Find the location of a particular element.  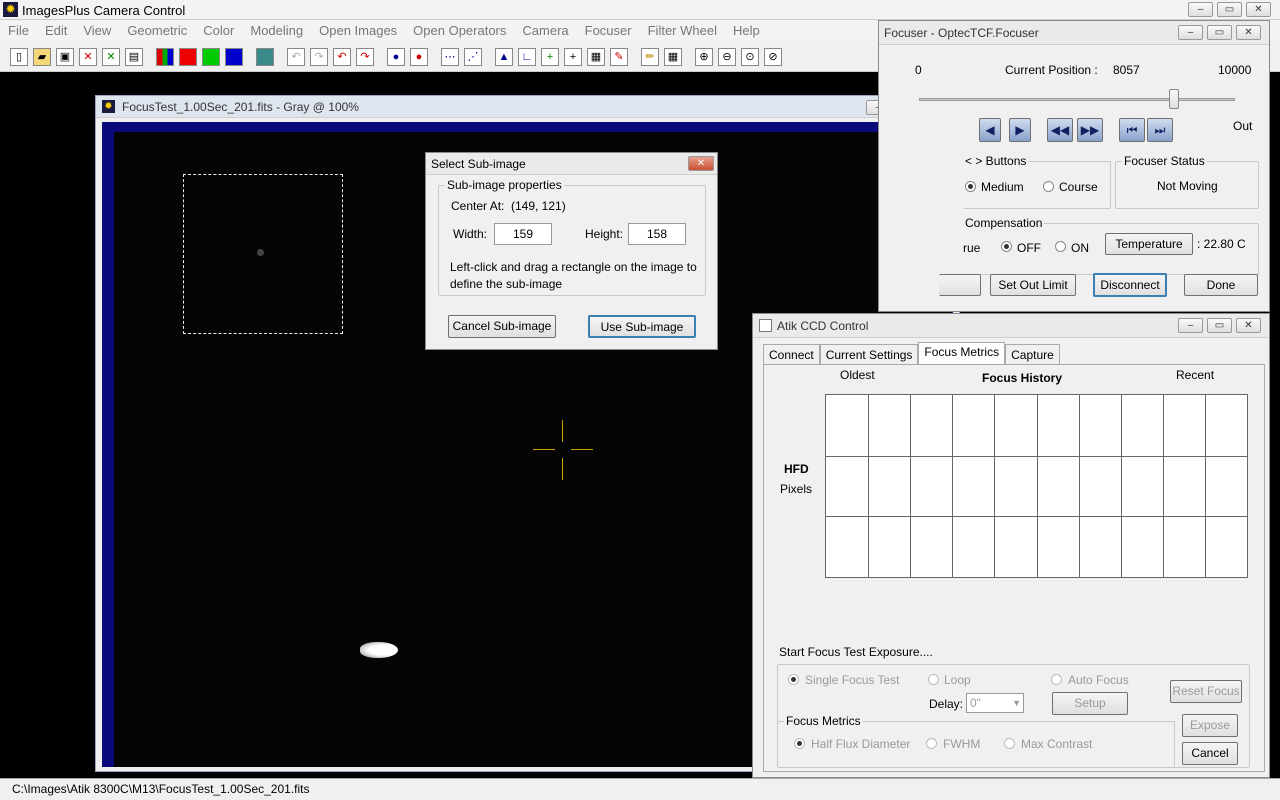

position-slider-thumb is located at coordinates (1173, 99).